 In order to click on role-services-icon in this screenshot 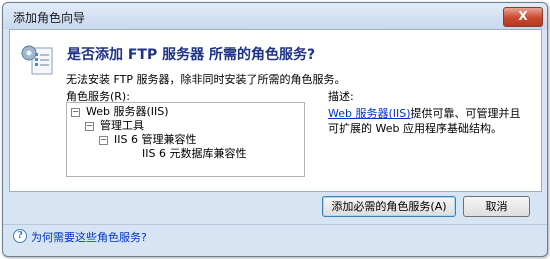, I will do `click(37, 60)`.